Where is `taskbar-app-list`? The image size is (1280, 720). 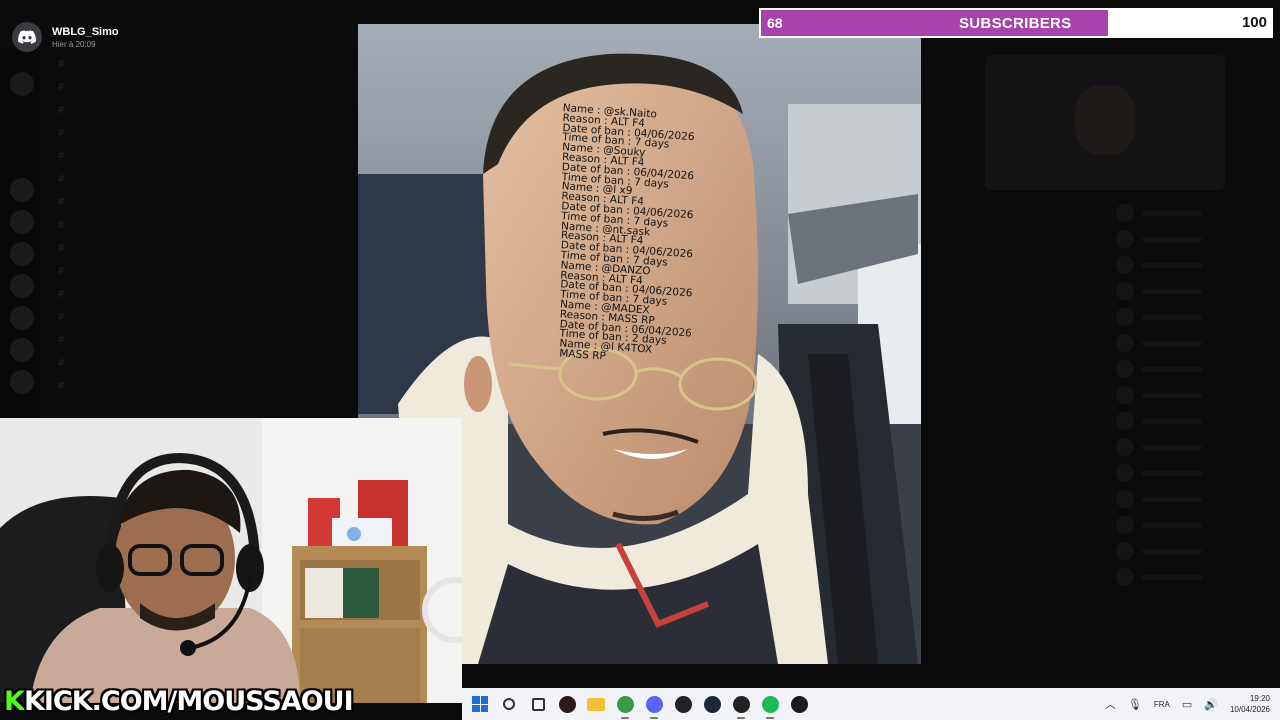
taskbar-app-list is located at coordinates (639, 706).